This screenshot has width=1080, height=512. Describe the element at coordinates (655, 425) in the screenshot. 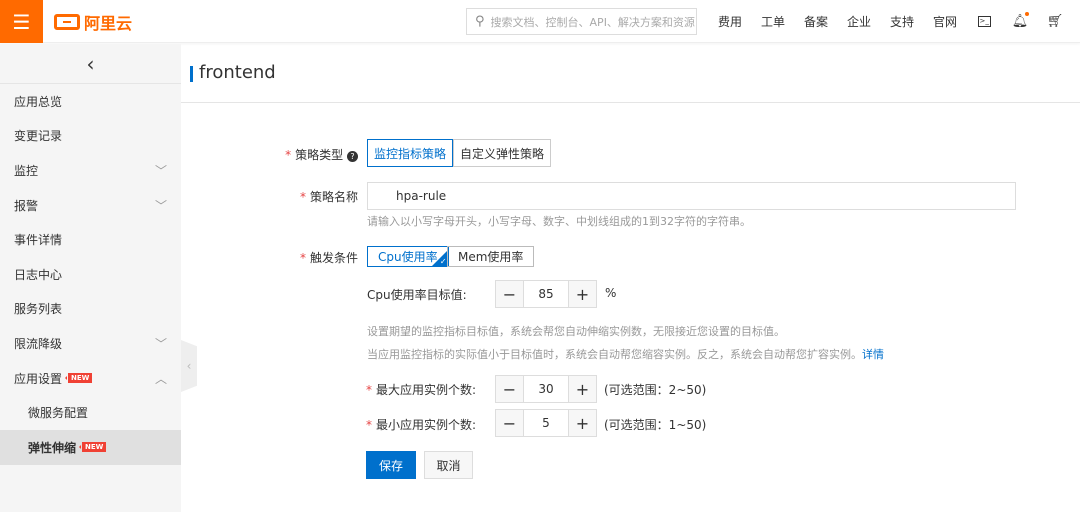

I see `min-range-hint: (可选范围：1~50)` at that location.